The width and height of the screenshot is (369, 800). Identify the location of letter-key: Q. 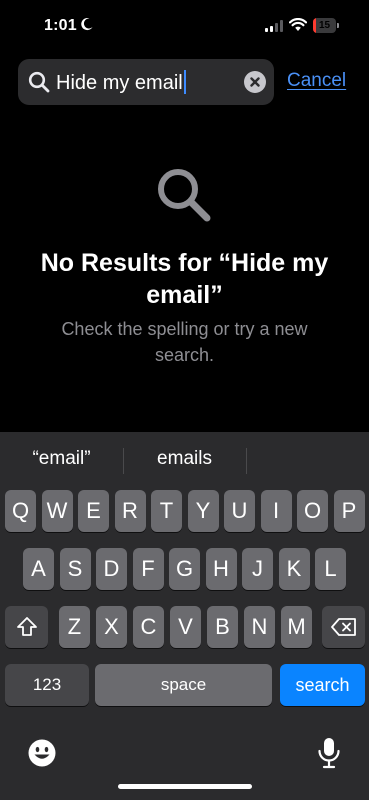
(20, 511).